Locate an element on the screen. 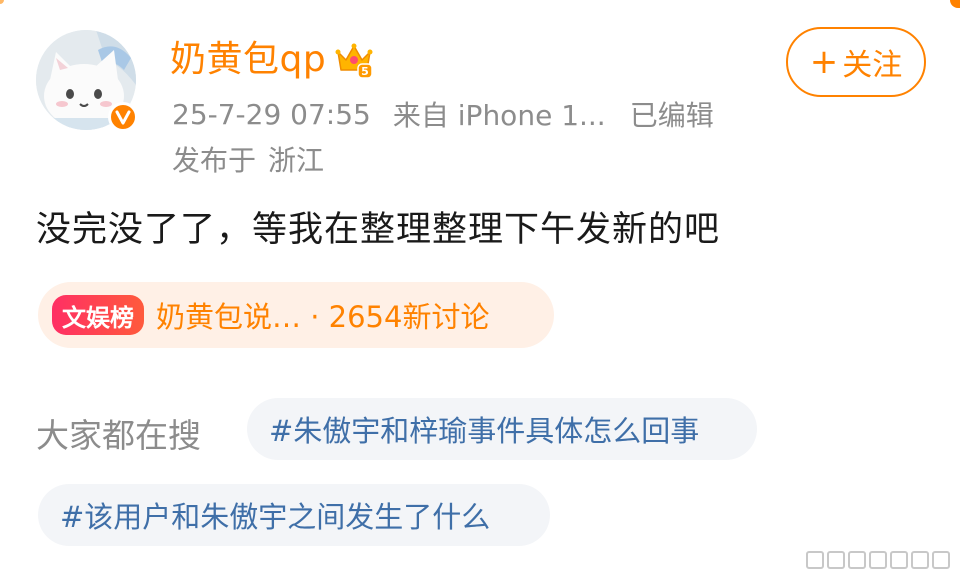 The width and height of the screenshot is (960, 577). hot-rank-tag: 文娱榜 奶黄包说… · 2654新讨论 is located at coordinates (296, 315).